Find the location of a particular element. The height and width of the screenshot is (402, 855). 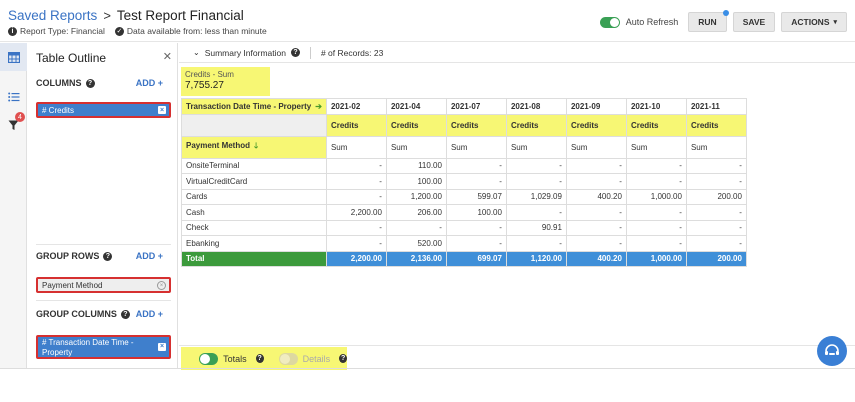

date-header: 2021-04 is located at coordinates (416, 106).